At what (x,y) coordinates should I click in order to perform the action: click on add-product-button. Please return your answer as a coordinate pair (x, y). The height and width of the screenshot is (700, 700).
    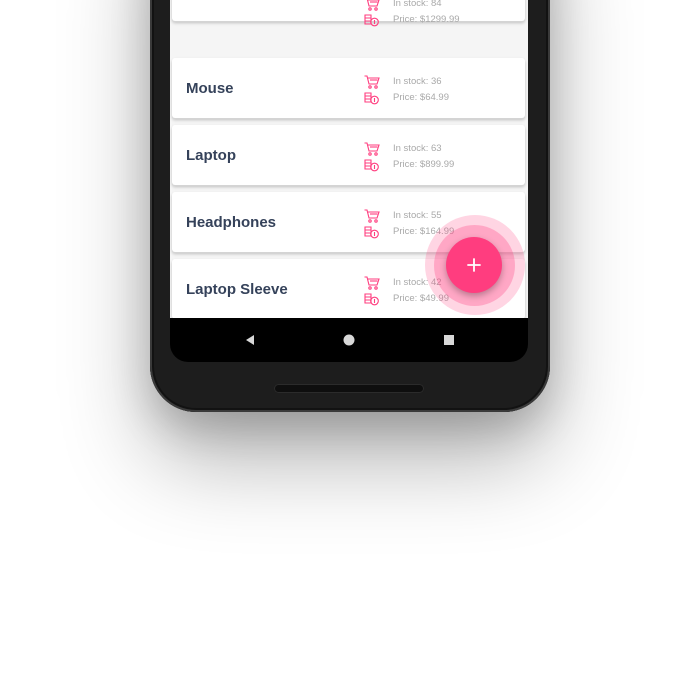
    Looking at the image, I should click on (474, 265).